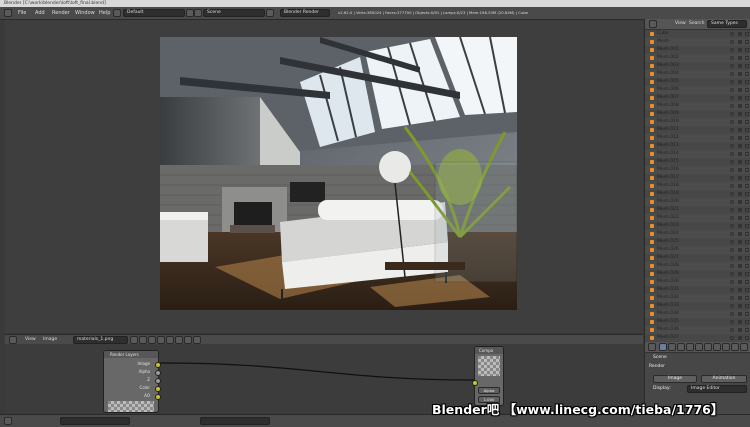  Describe the element at coordinates (697, 298) in the screenshot. I see `outliner-item: Mesh.032` at that location.